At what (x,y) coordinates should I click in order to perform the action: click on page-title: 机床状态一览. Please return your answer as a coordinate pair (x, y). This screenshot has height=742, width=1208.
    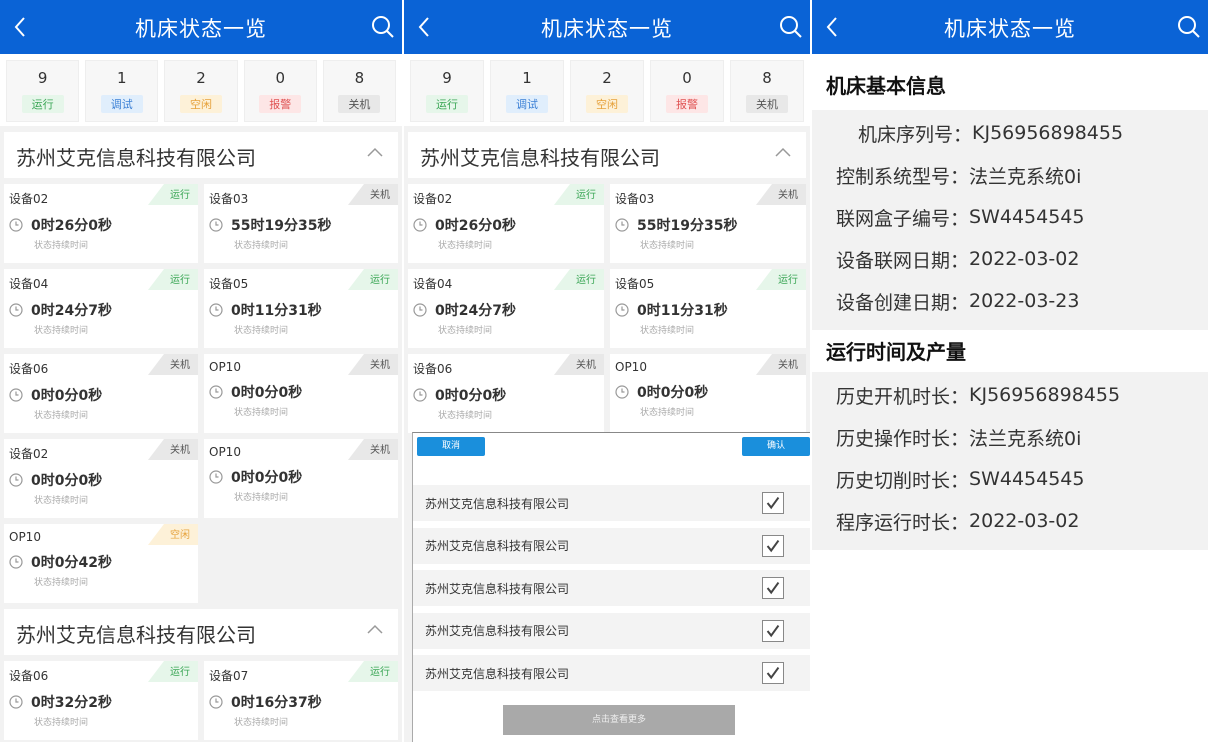
    Looking at the image, I should click on (201, 29).